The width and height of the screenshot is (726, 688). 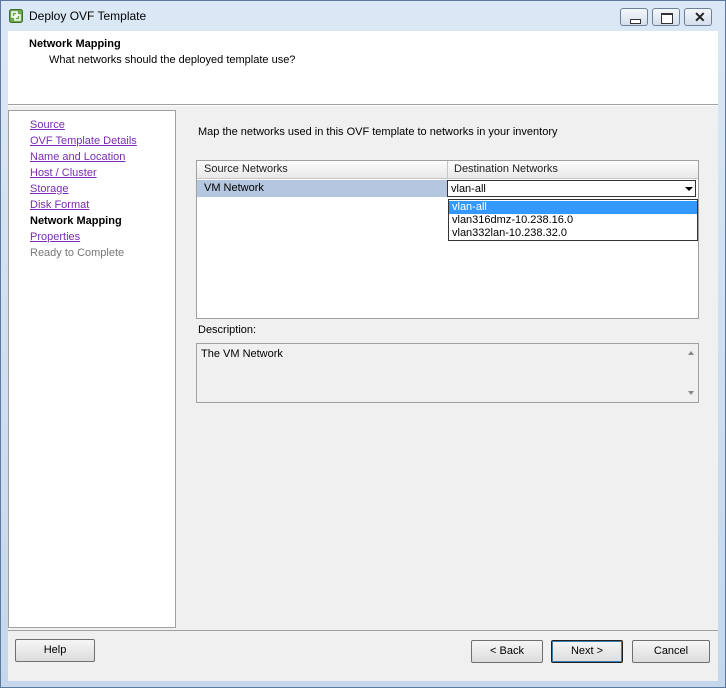 I want to click on back-button: < Back, so click(x=507, y=651).